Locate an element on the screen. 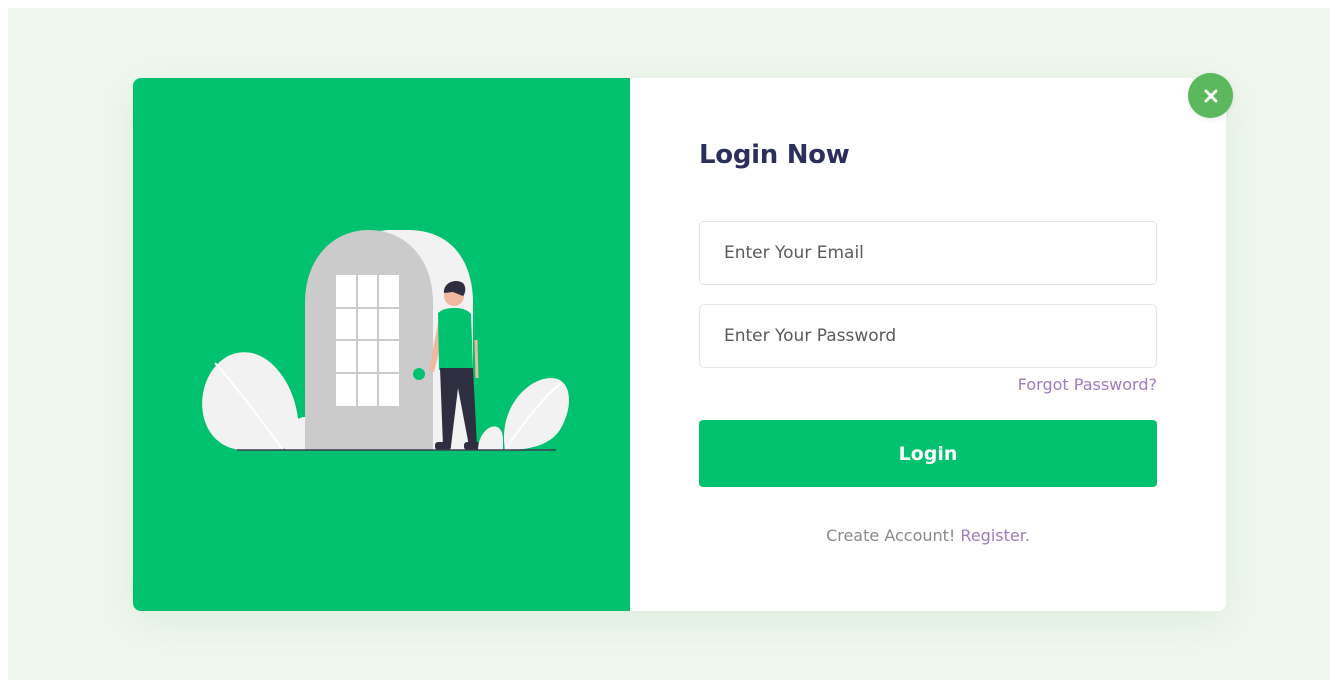  right-bush-shape is located at coordinates (490, 438).